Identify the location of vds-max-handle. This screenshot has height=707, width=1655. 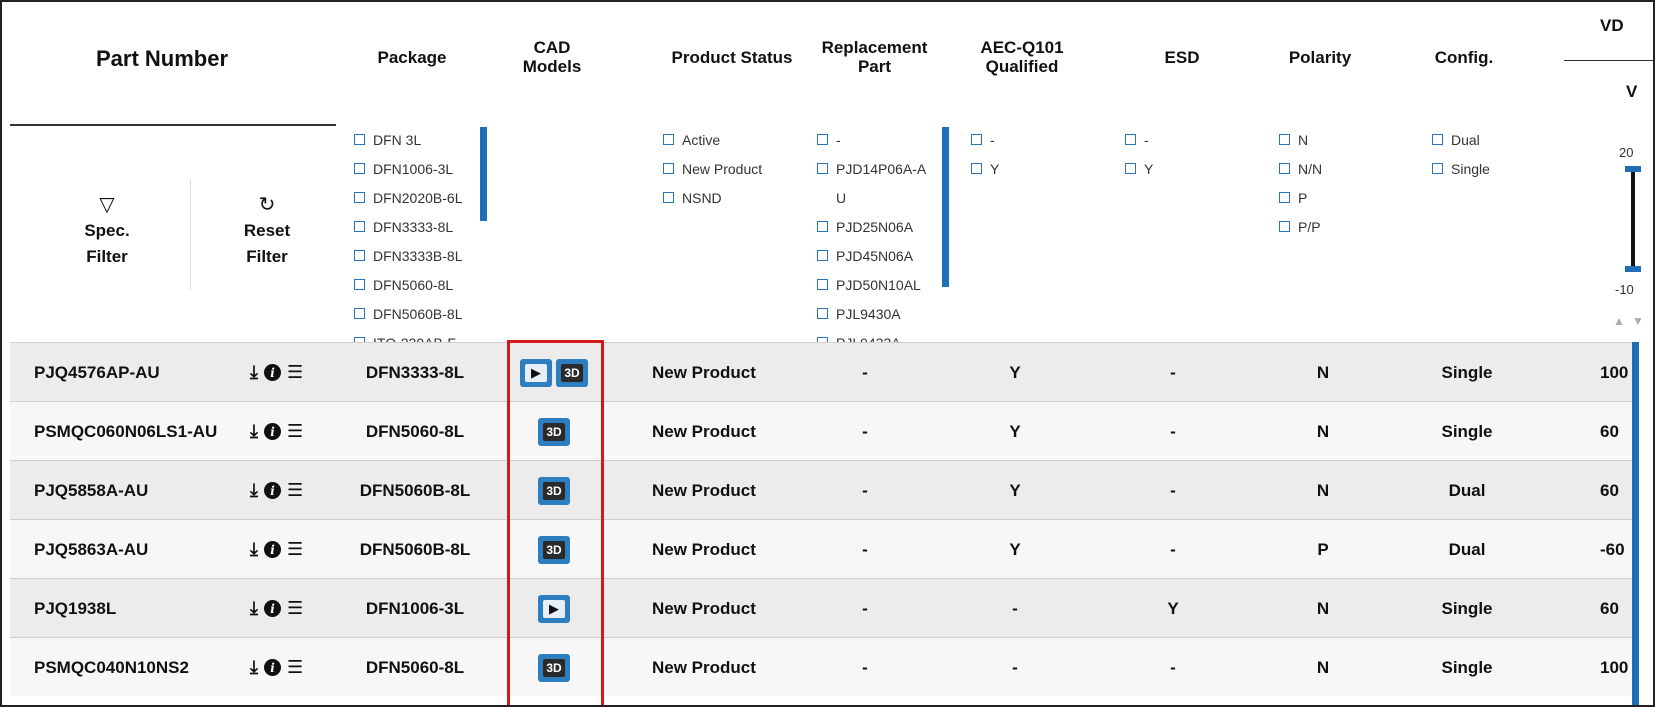
(1633, 169).